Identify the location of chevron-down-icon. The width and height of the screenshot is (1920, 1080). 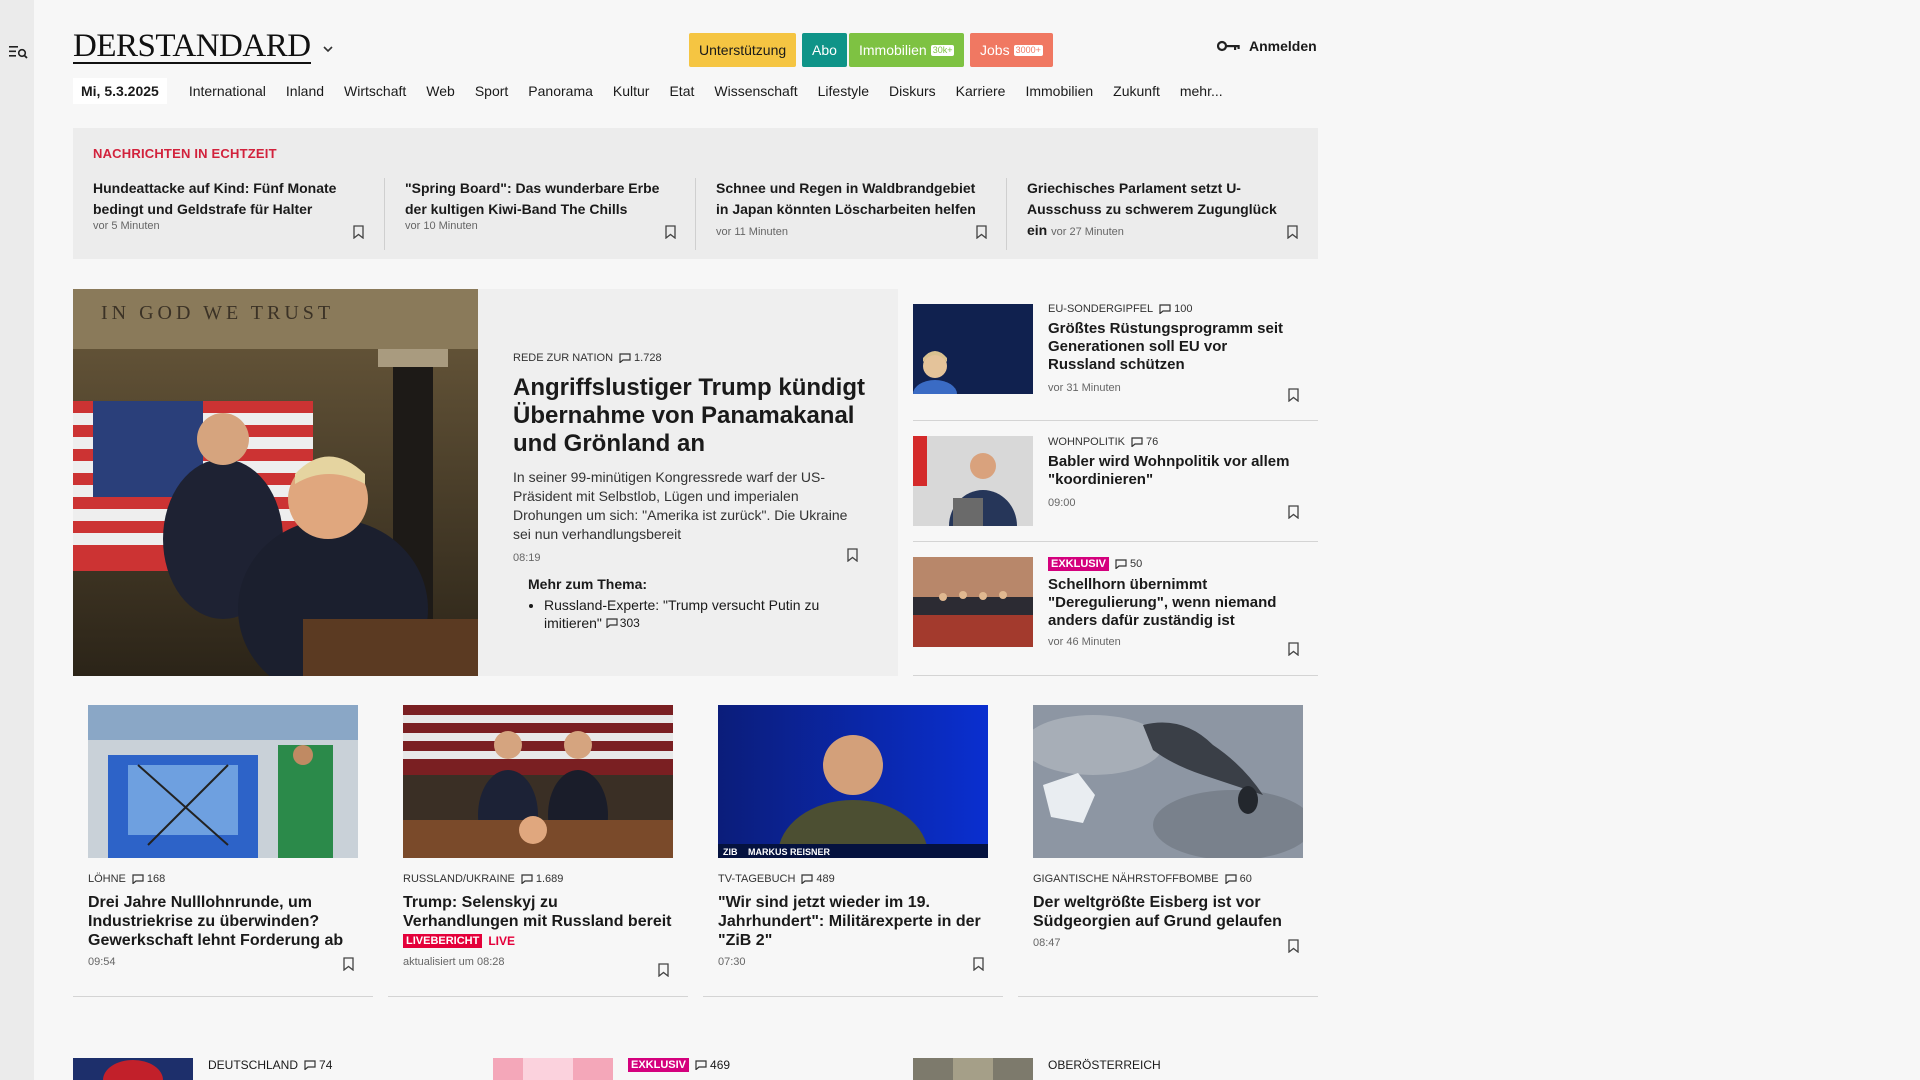
(328, 49).